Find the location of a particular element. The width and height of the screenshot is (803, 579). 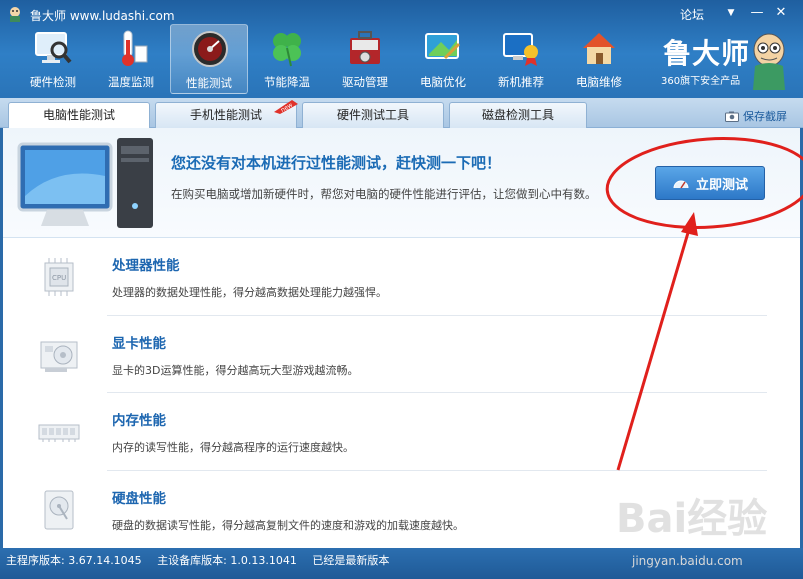

nav-label: 电脑优化 is located at coordinates (443, 82).